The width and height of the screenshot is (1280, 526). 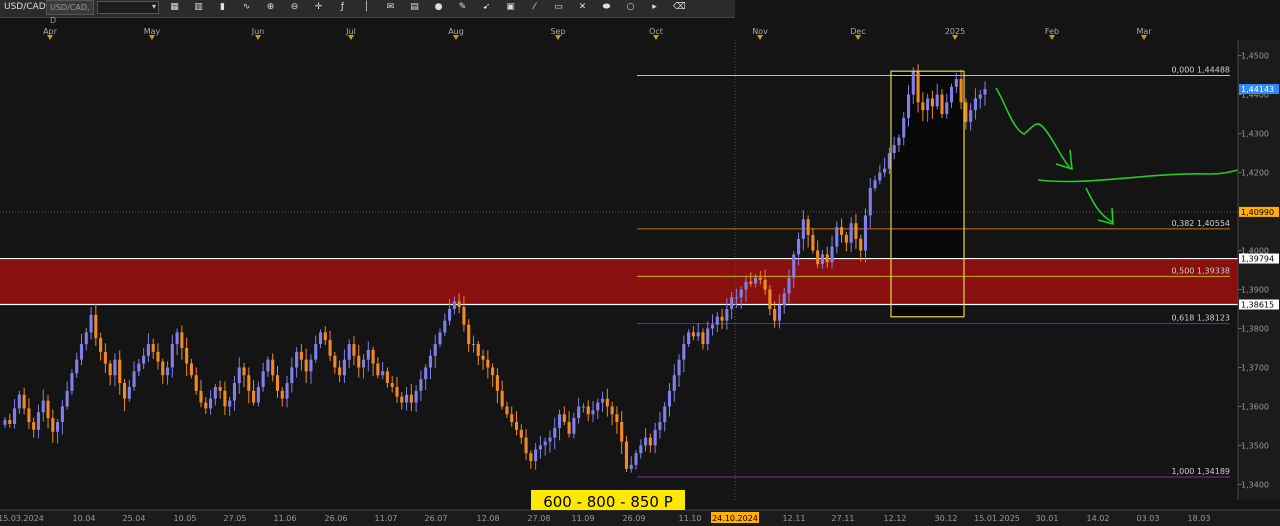 I want to click on price-tick-label: 1,3600, so click(x=1255, y=406).